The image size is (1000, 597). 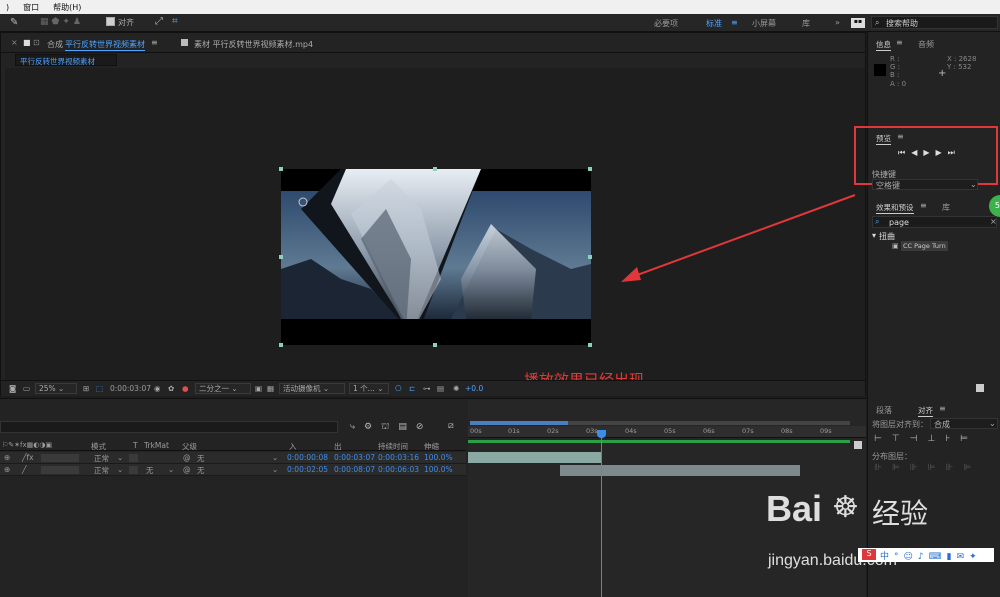 I want to click on effects-search-input: ⌕ page ×, so click(x=934, y=222).